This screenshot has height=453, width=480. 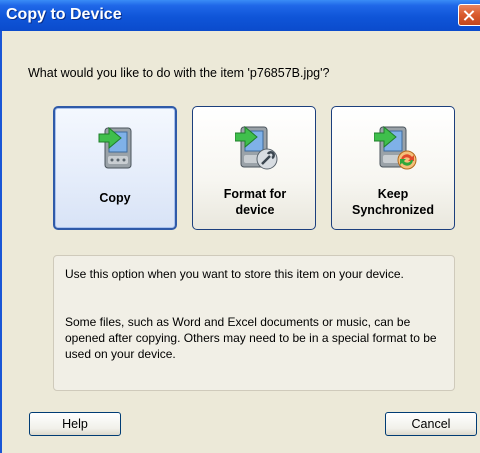 I want to click on format-option-button: Format for device, so click(x=254, y=168).